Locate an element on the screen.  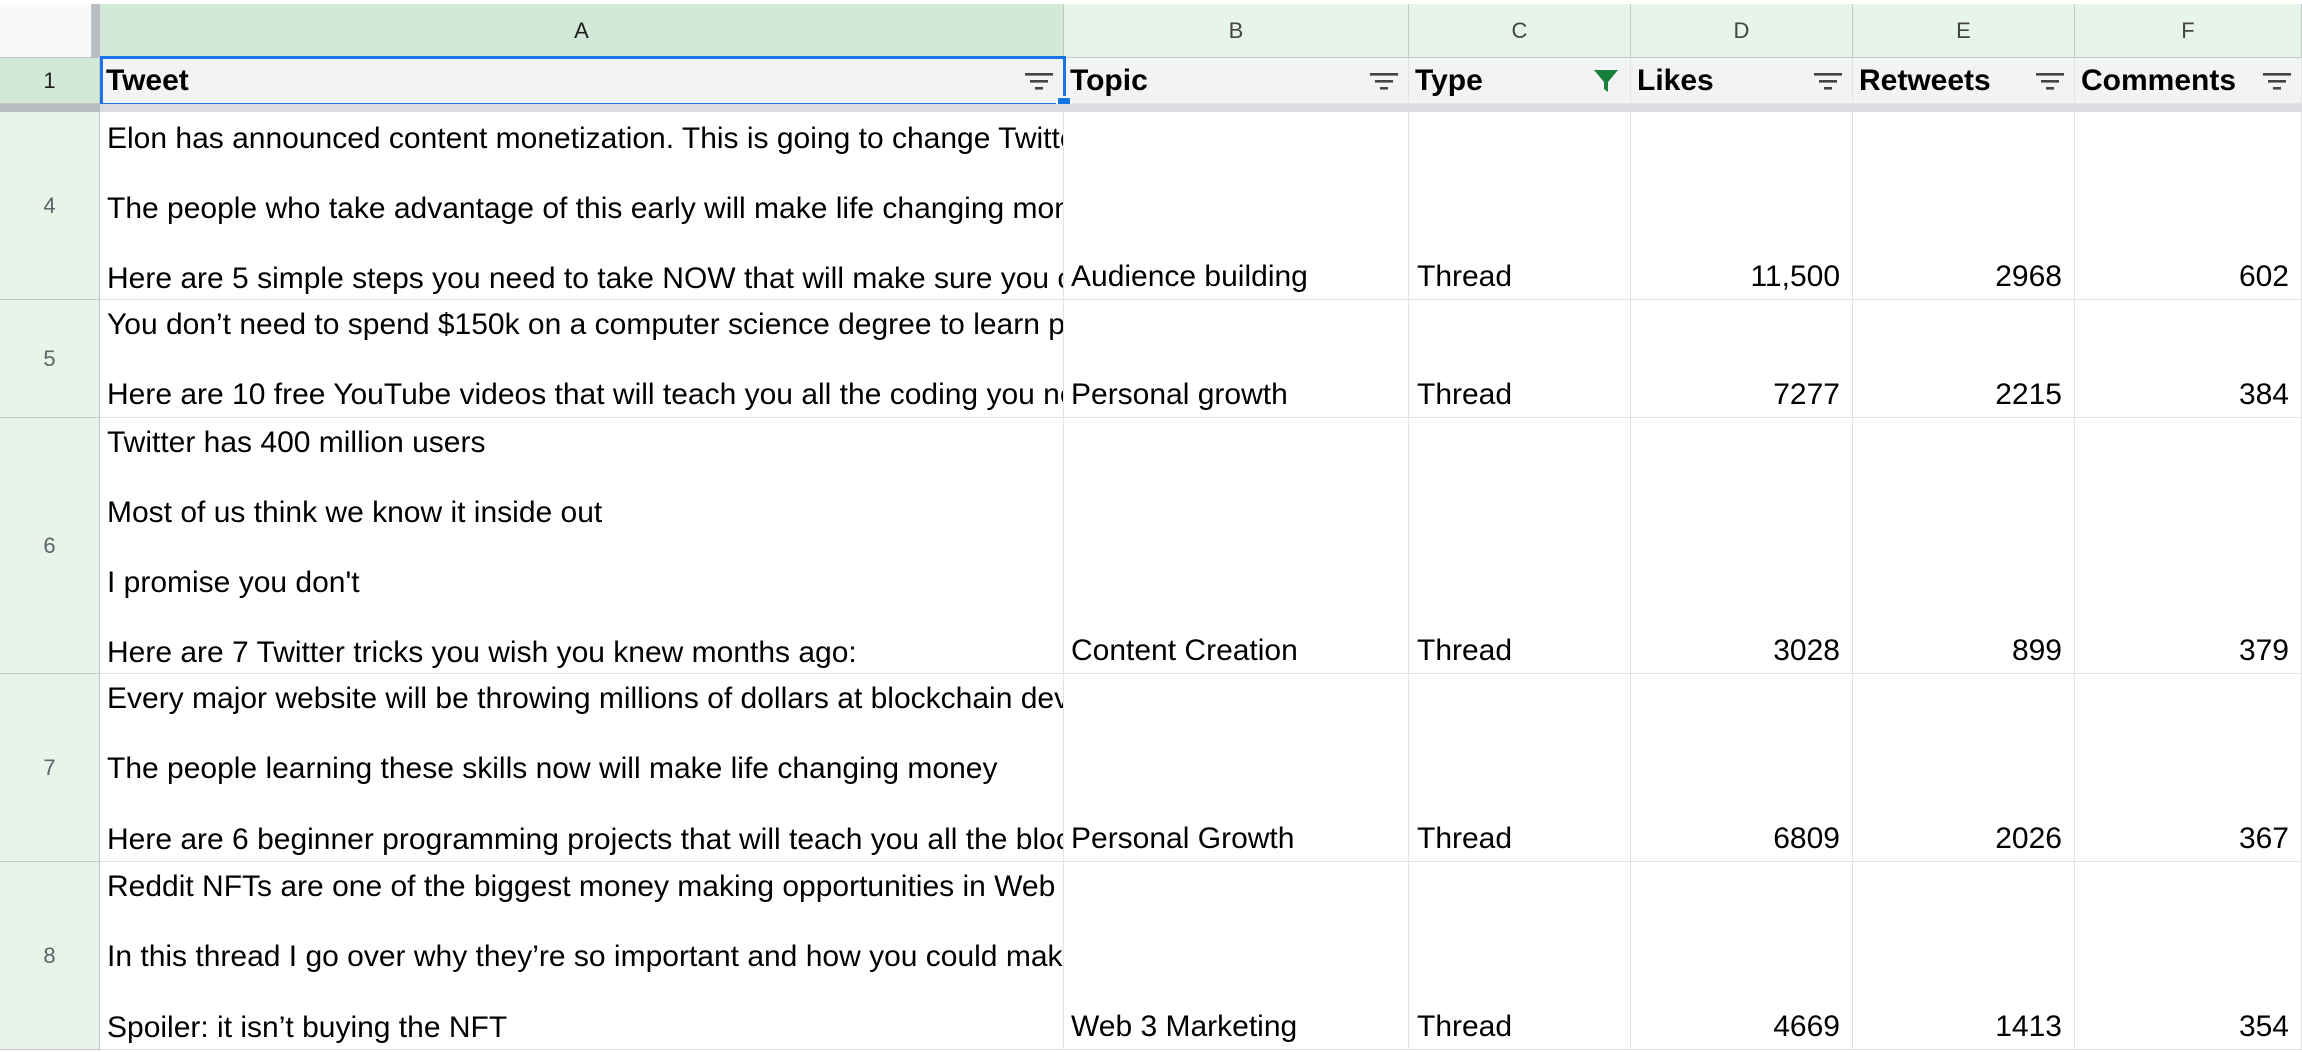
row-header-8: 8 is located at coordinates (50, 956).